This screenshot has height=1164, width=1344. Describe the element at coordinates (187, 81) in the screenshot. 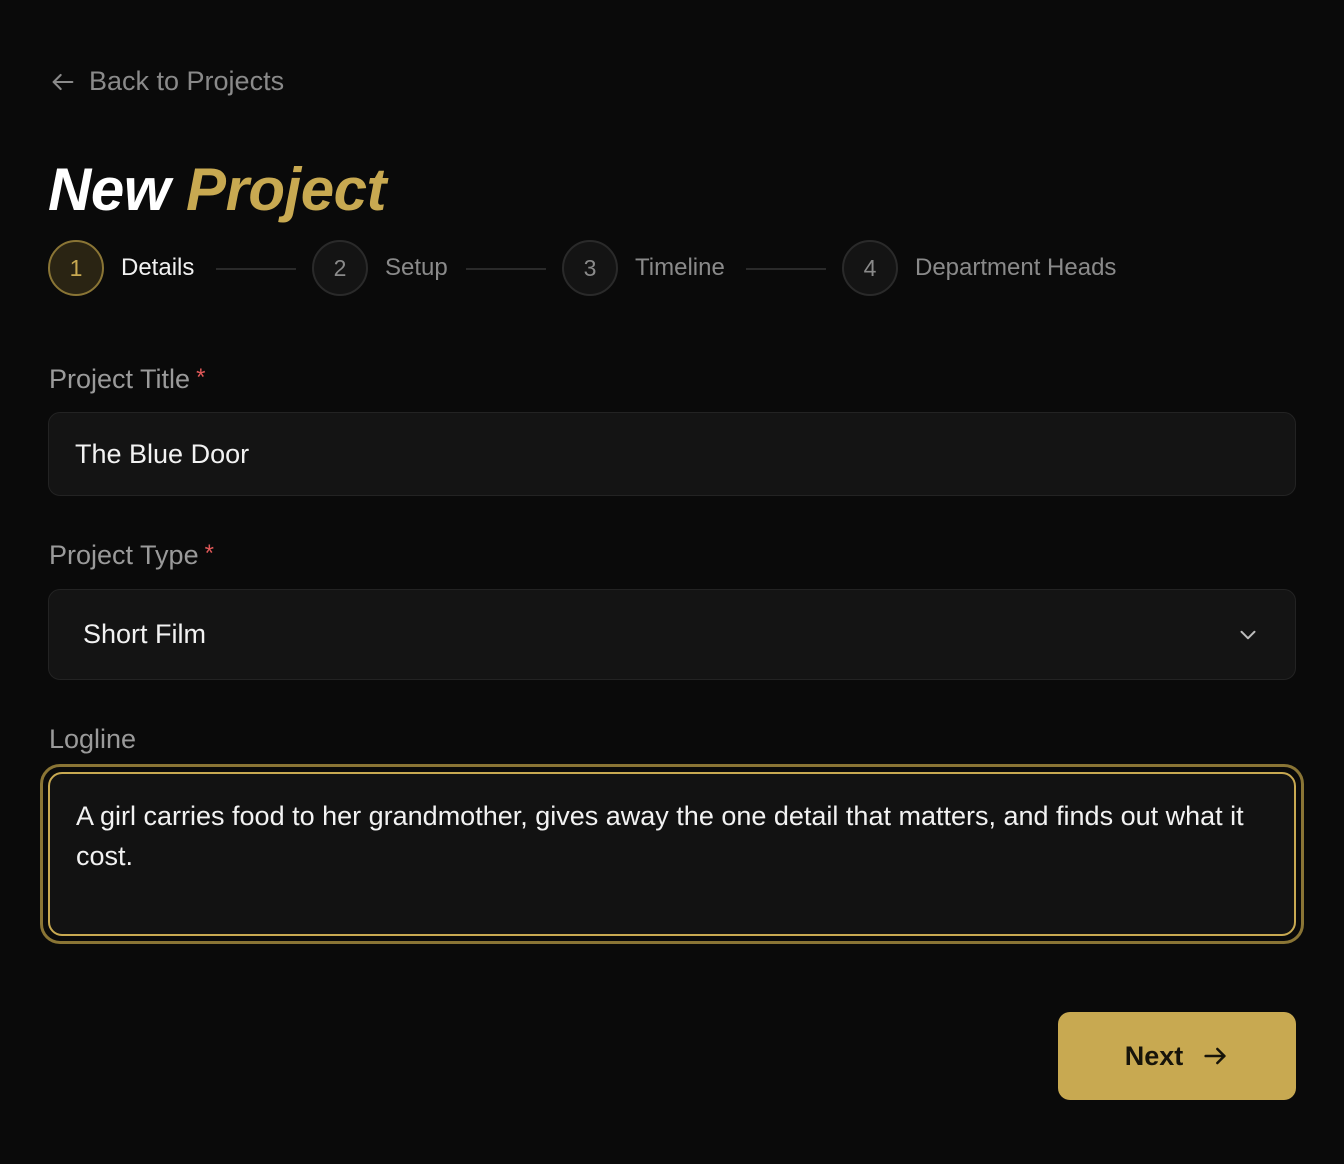

I see `back-link-label: Back to Projects` at that location.